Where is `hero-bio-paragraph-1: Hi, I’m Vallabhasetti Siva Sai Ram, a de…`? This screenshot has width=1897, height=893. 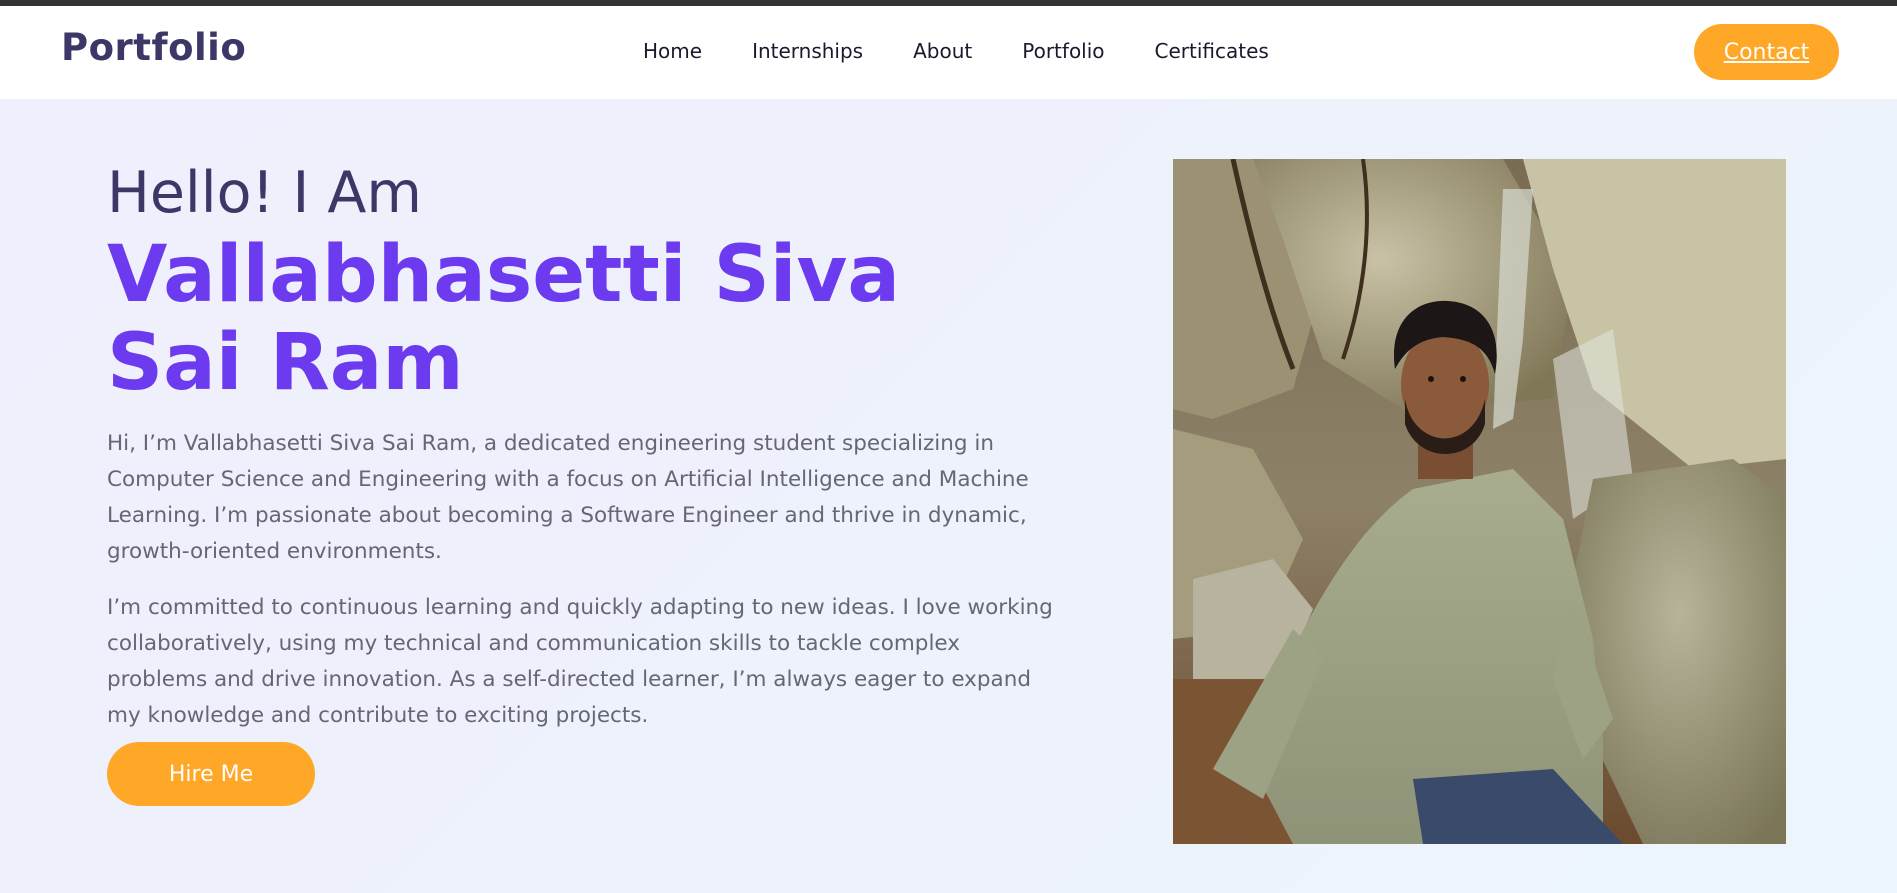 hero-bio-paragraph-1: Hi, I’m Vallabhasetti Siva Sai Ram, a de… is located at coordinates (568, 497).